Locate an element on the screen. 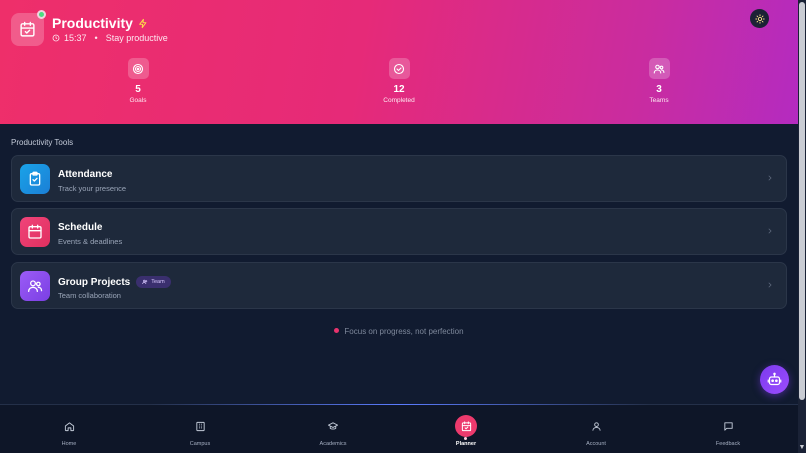  clock-icon is located at coordinates (56, 38).